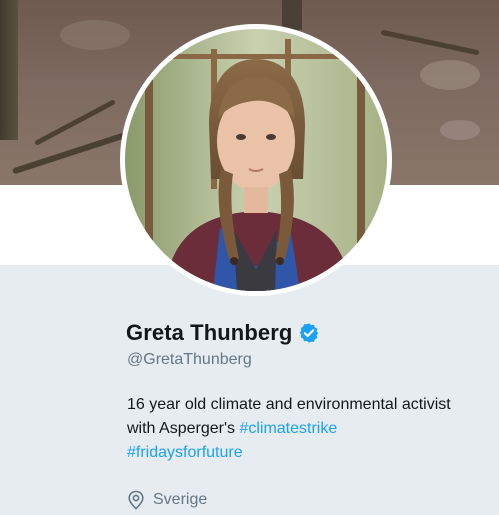  What do you see at coordinates (9, 70) in the screenshot?
I see `banner-tree-trunk` at bounding box center [9, 70].